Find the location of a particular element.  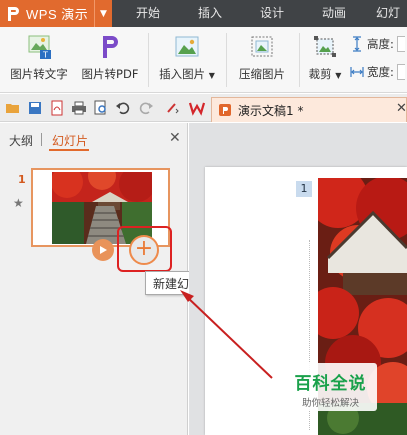

height-icon is located at coordinates (357, 44).